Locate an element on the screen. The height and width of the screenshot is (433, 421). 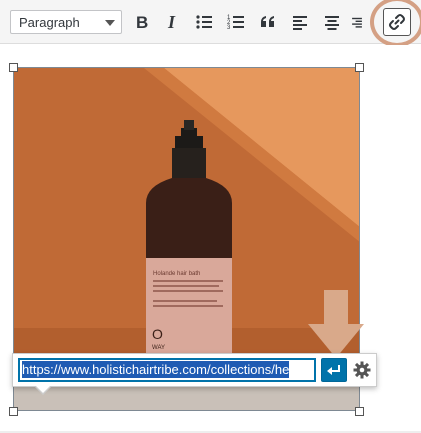
resize-handle-top-left is located at coordinates (13, 67).